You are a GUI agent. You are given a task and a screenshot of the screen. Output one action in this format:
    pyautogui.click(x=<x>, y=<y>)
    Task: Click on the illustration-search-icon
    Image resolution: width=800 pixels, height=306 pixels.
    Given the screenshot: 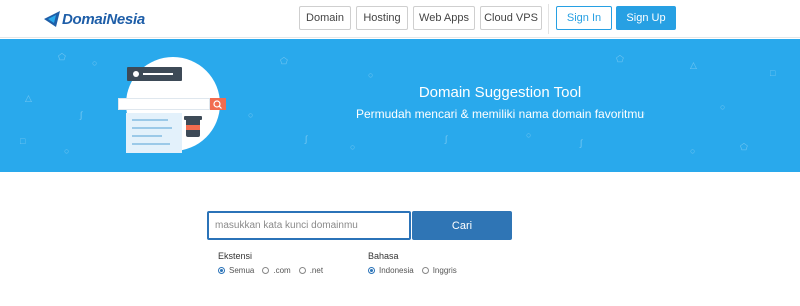 What is the action you would take?
    pyautogui.click(x=218, y=104)
    